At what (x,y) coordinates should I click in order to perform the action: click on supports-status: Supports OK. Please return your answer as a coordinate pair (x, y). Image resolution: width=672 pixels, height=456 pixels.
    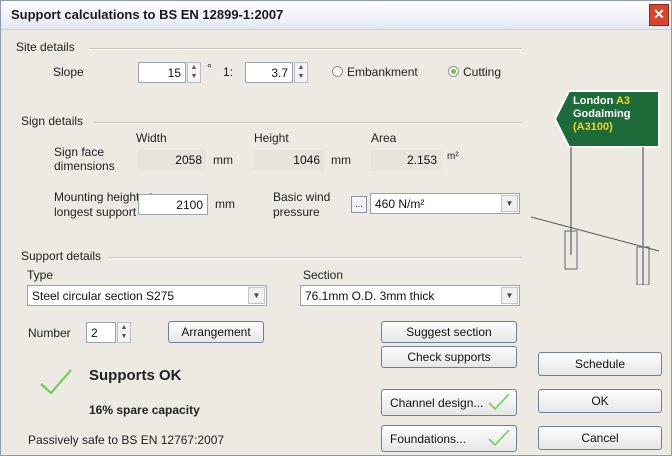
    Looking at the image, I should click on (135, 375).